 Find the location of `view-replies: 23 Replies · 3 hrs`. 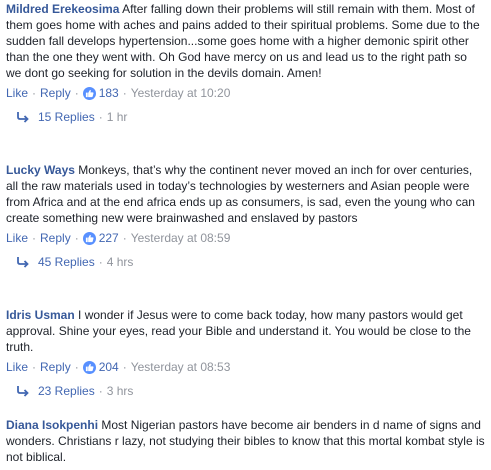

view-replies: 23 Replies · 3 hrs is located at coordinates (245, 391).